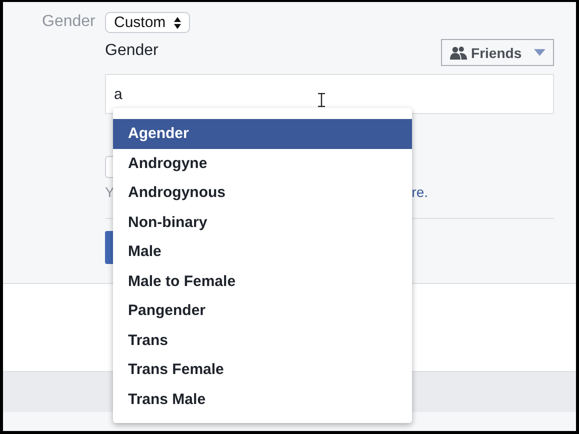 This screenshot has width=579, height=434. Describe the element at coordinates (109, 192) in the screenshot. I see `help-text: Y` at that location.